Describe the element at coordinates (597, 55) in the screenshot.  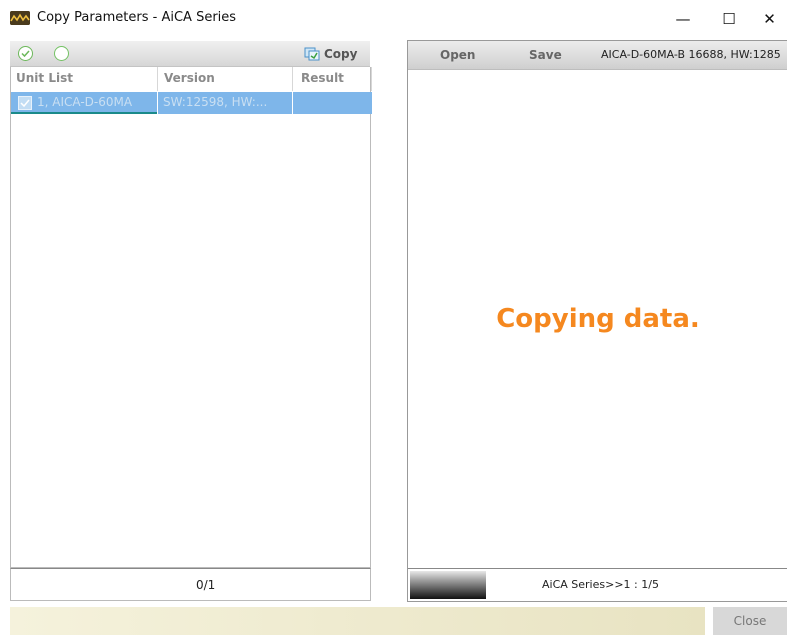
I see `parameter-toolbar: Open Save AICA-D-60MA-B 16688, HW:1285` at that location.